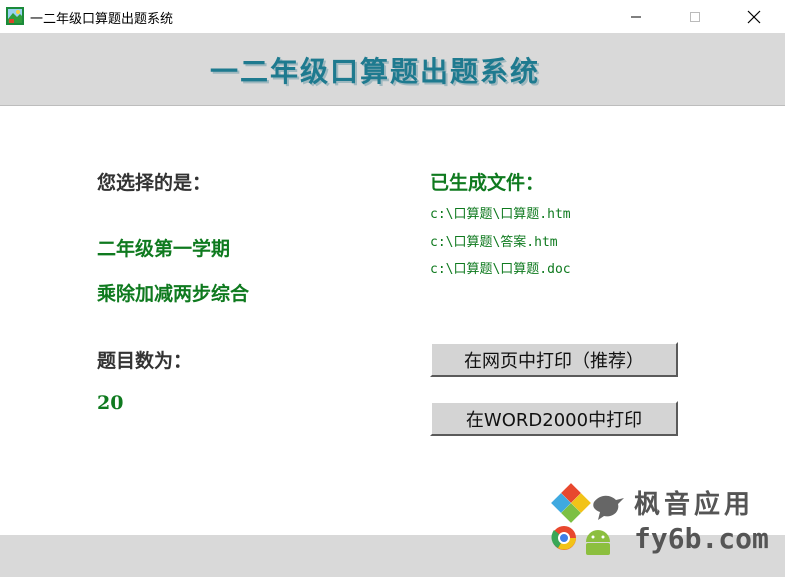 The width and height of the screenshot is (785, 577). Describe the element at coordinates (500, 269) in the screenshot. I see `file-path-item: c:\口算题\口算题.doc` at that location.